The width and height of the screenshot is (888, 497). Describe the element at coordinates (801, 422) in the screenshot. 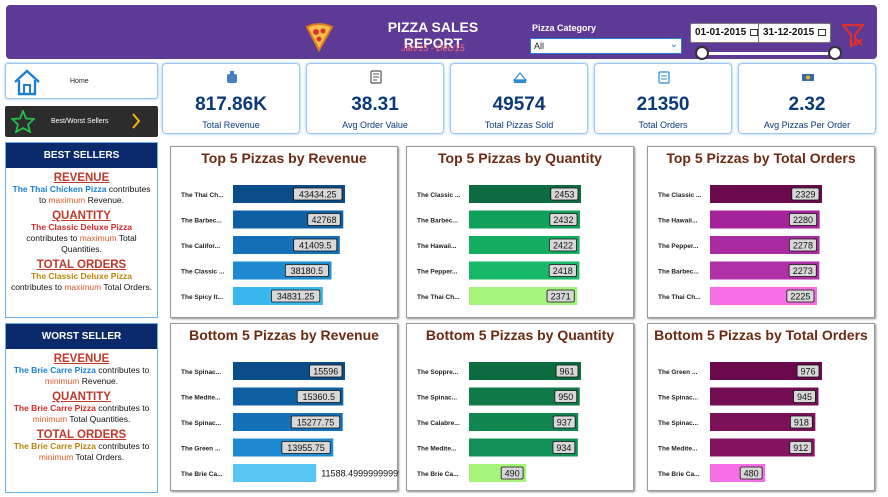

I see `value-label: 918` at that location.